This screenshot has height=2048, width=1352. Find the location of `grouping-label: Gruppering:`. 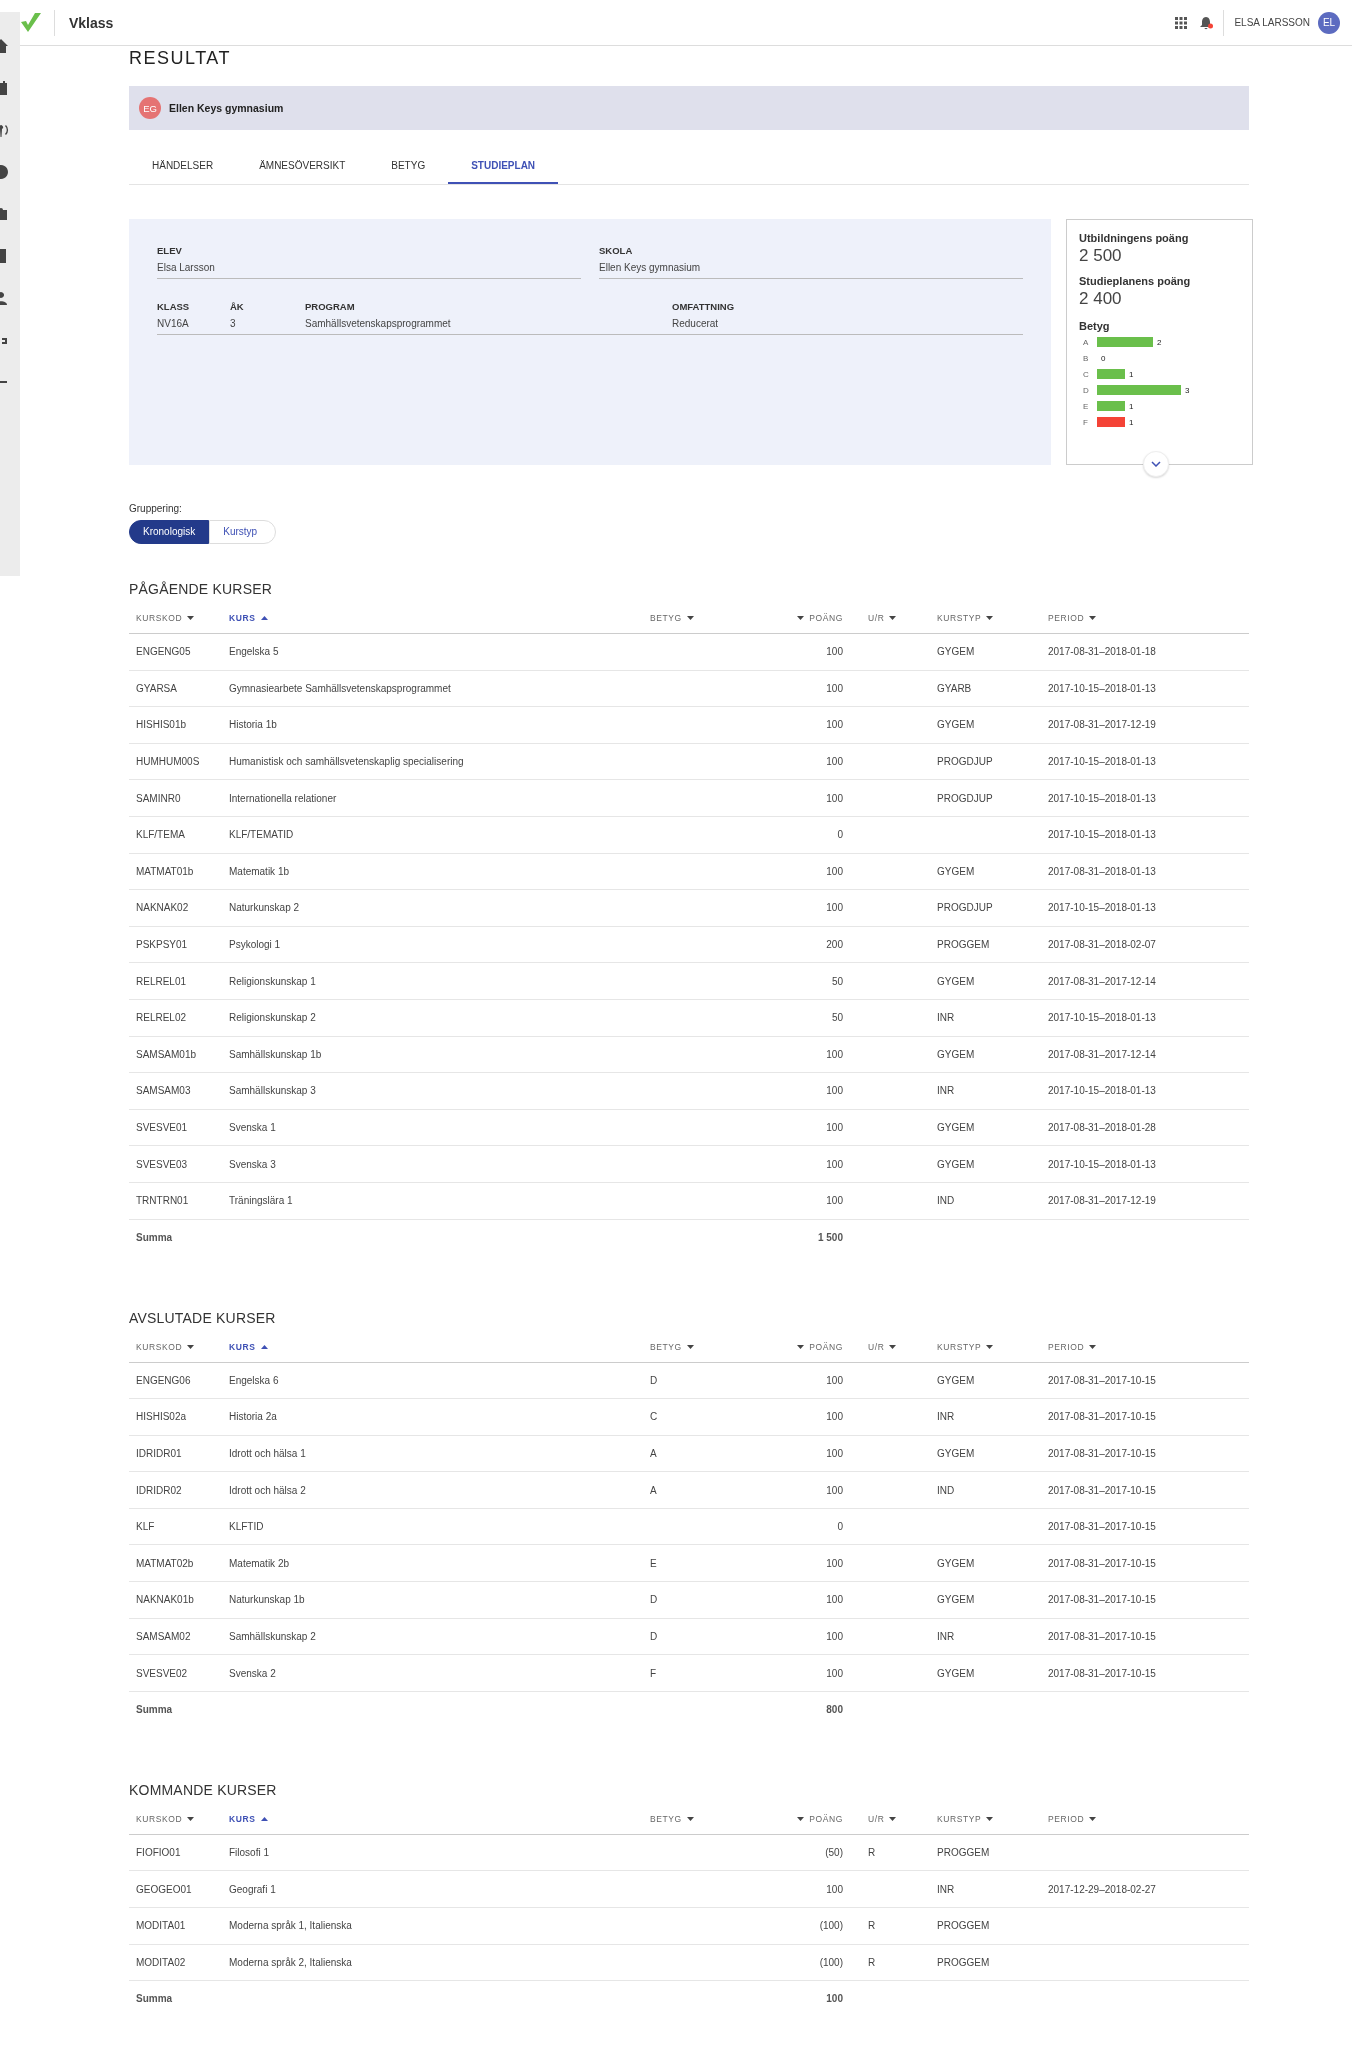

grouping-label: Gruppering: is located at coordinates (156, 508).